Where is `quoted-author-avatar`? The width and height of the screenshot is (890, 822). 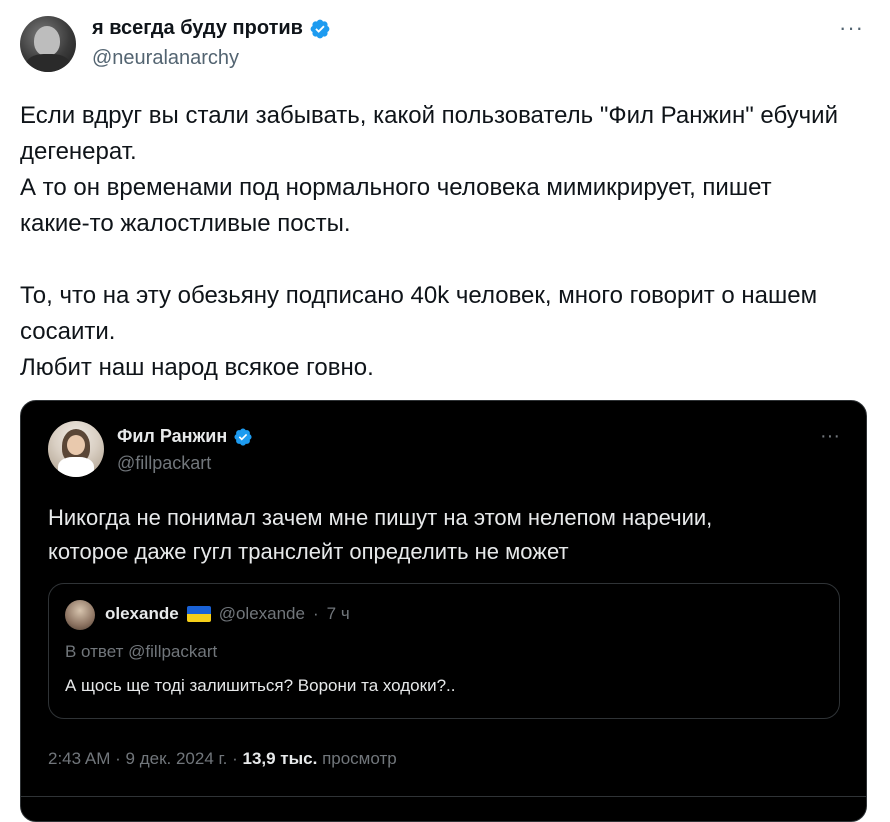 quoted-author-avatar is located at coordinates (80, 615).